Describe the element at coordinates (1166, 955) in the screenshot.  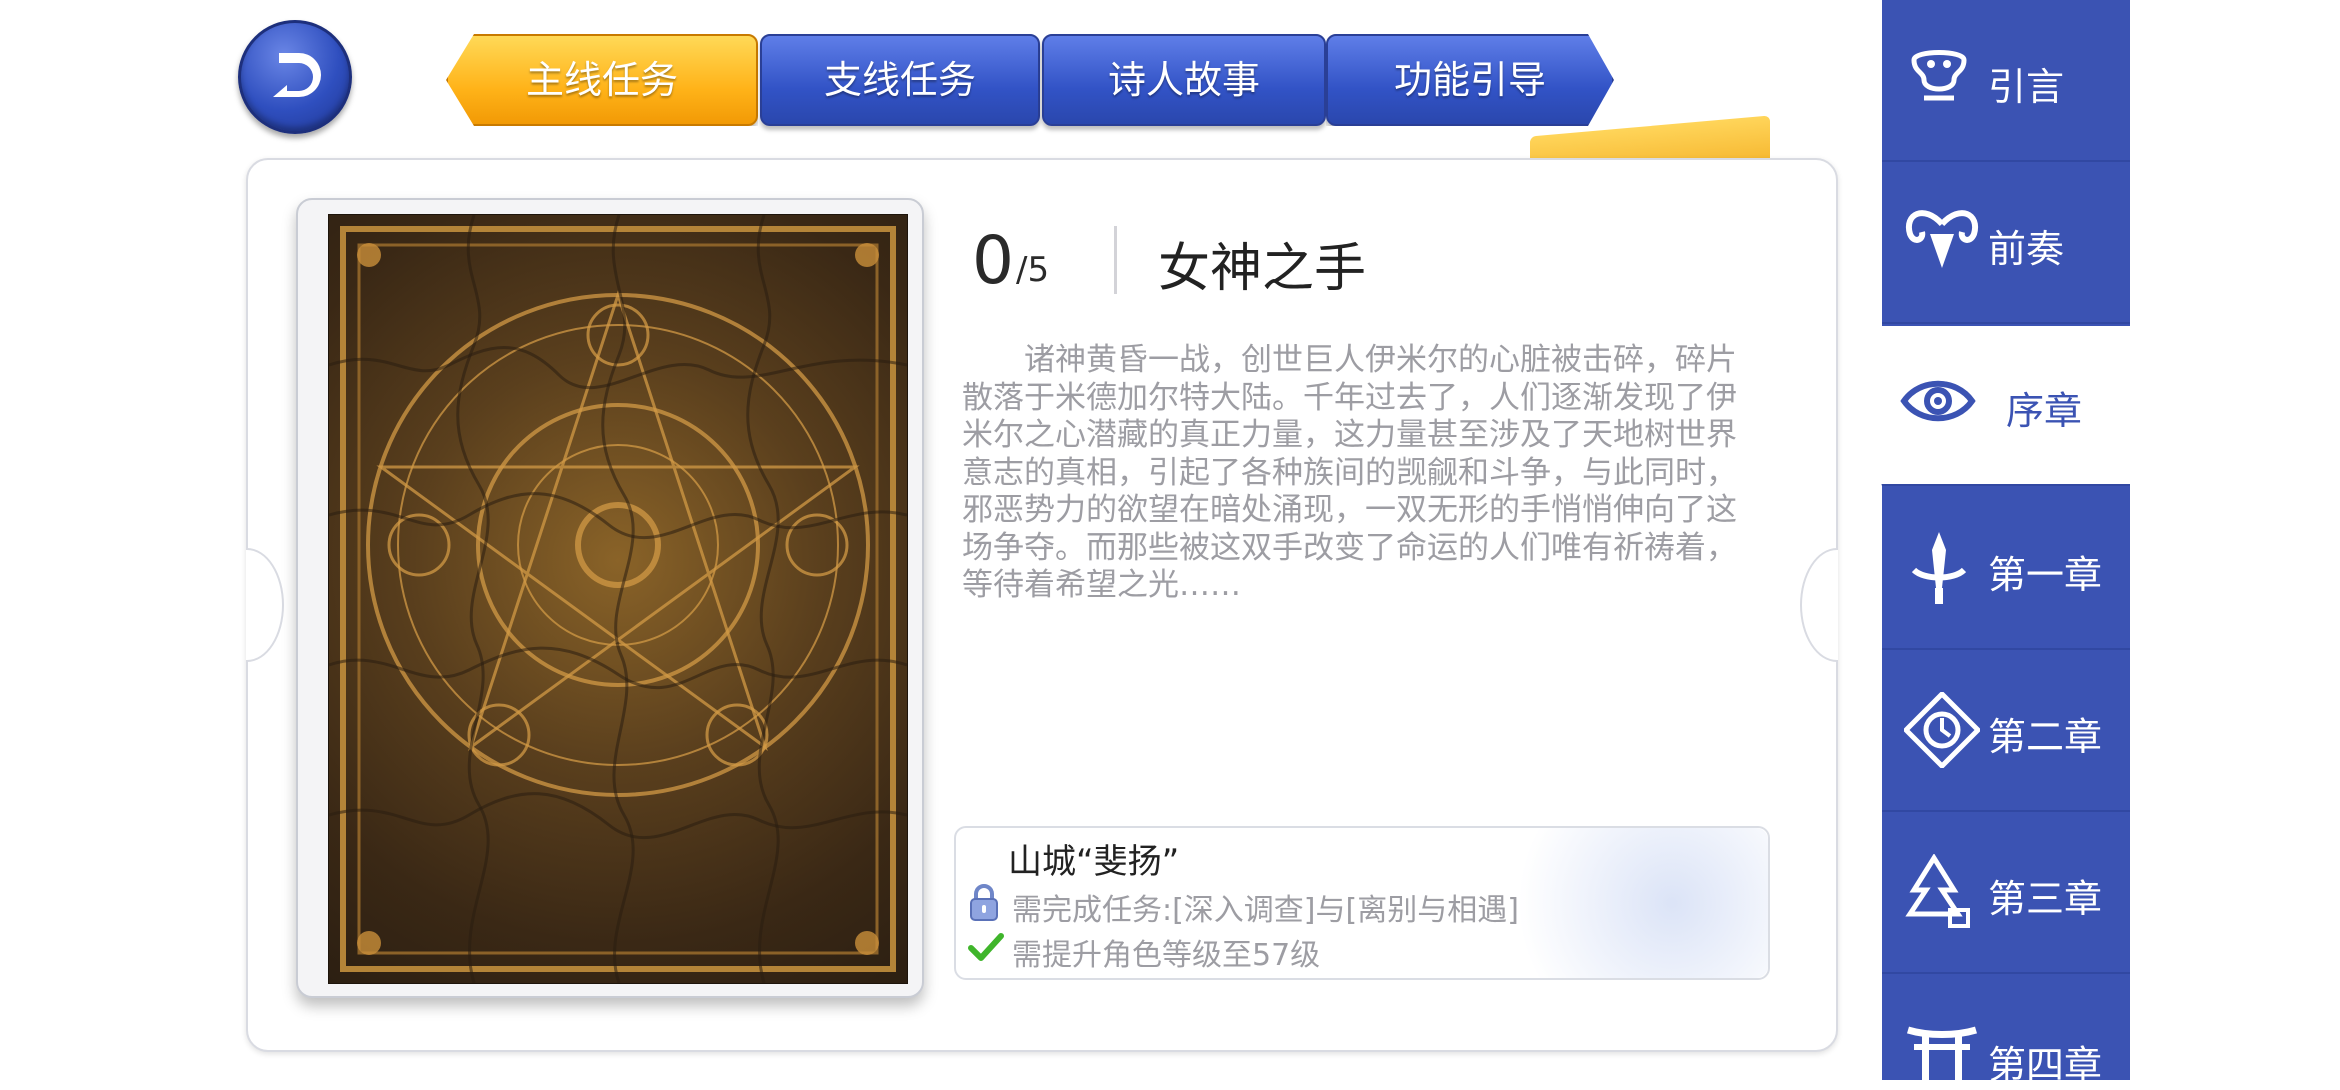
I see `requirement-level: 需提升角色等级至57级` at that location.